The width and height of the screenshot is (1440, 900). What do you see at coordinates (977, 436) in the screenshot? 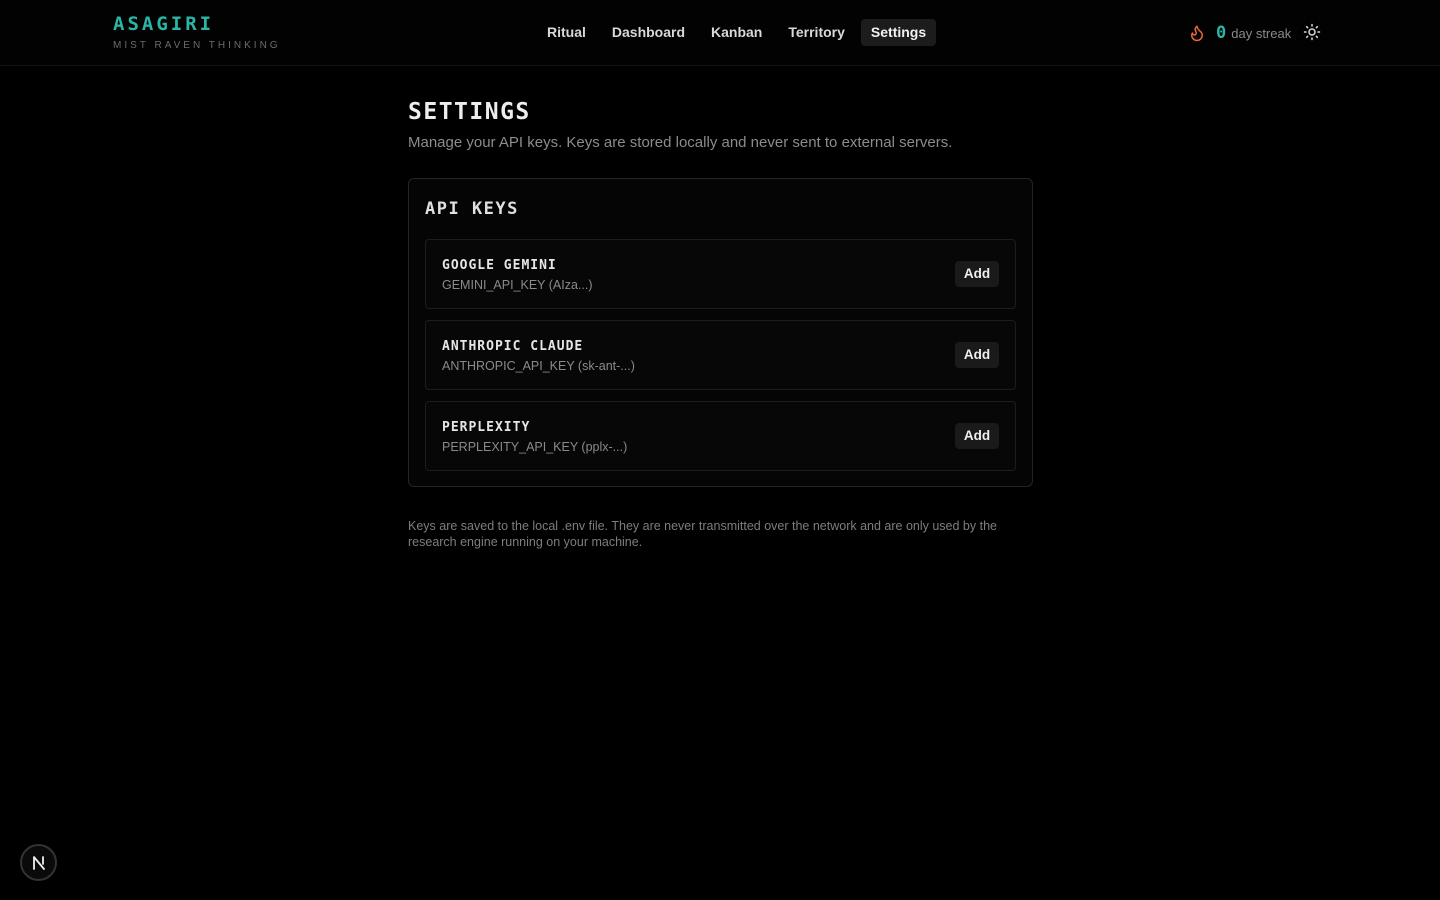
I see `add-perplexity-key-button: Add` at bounding box center [977, 436].